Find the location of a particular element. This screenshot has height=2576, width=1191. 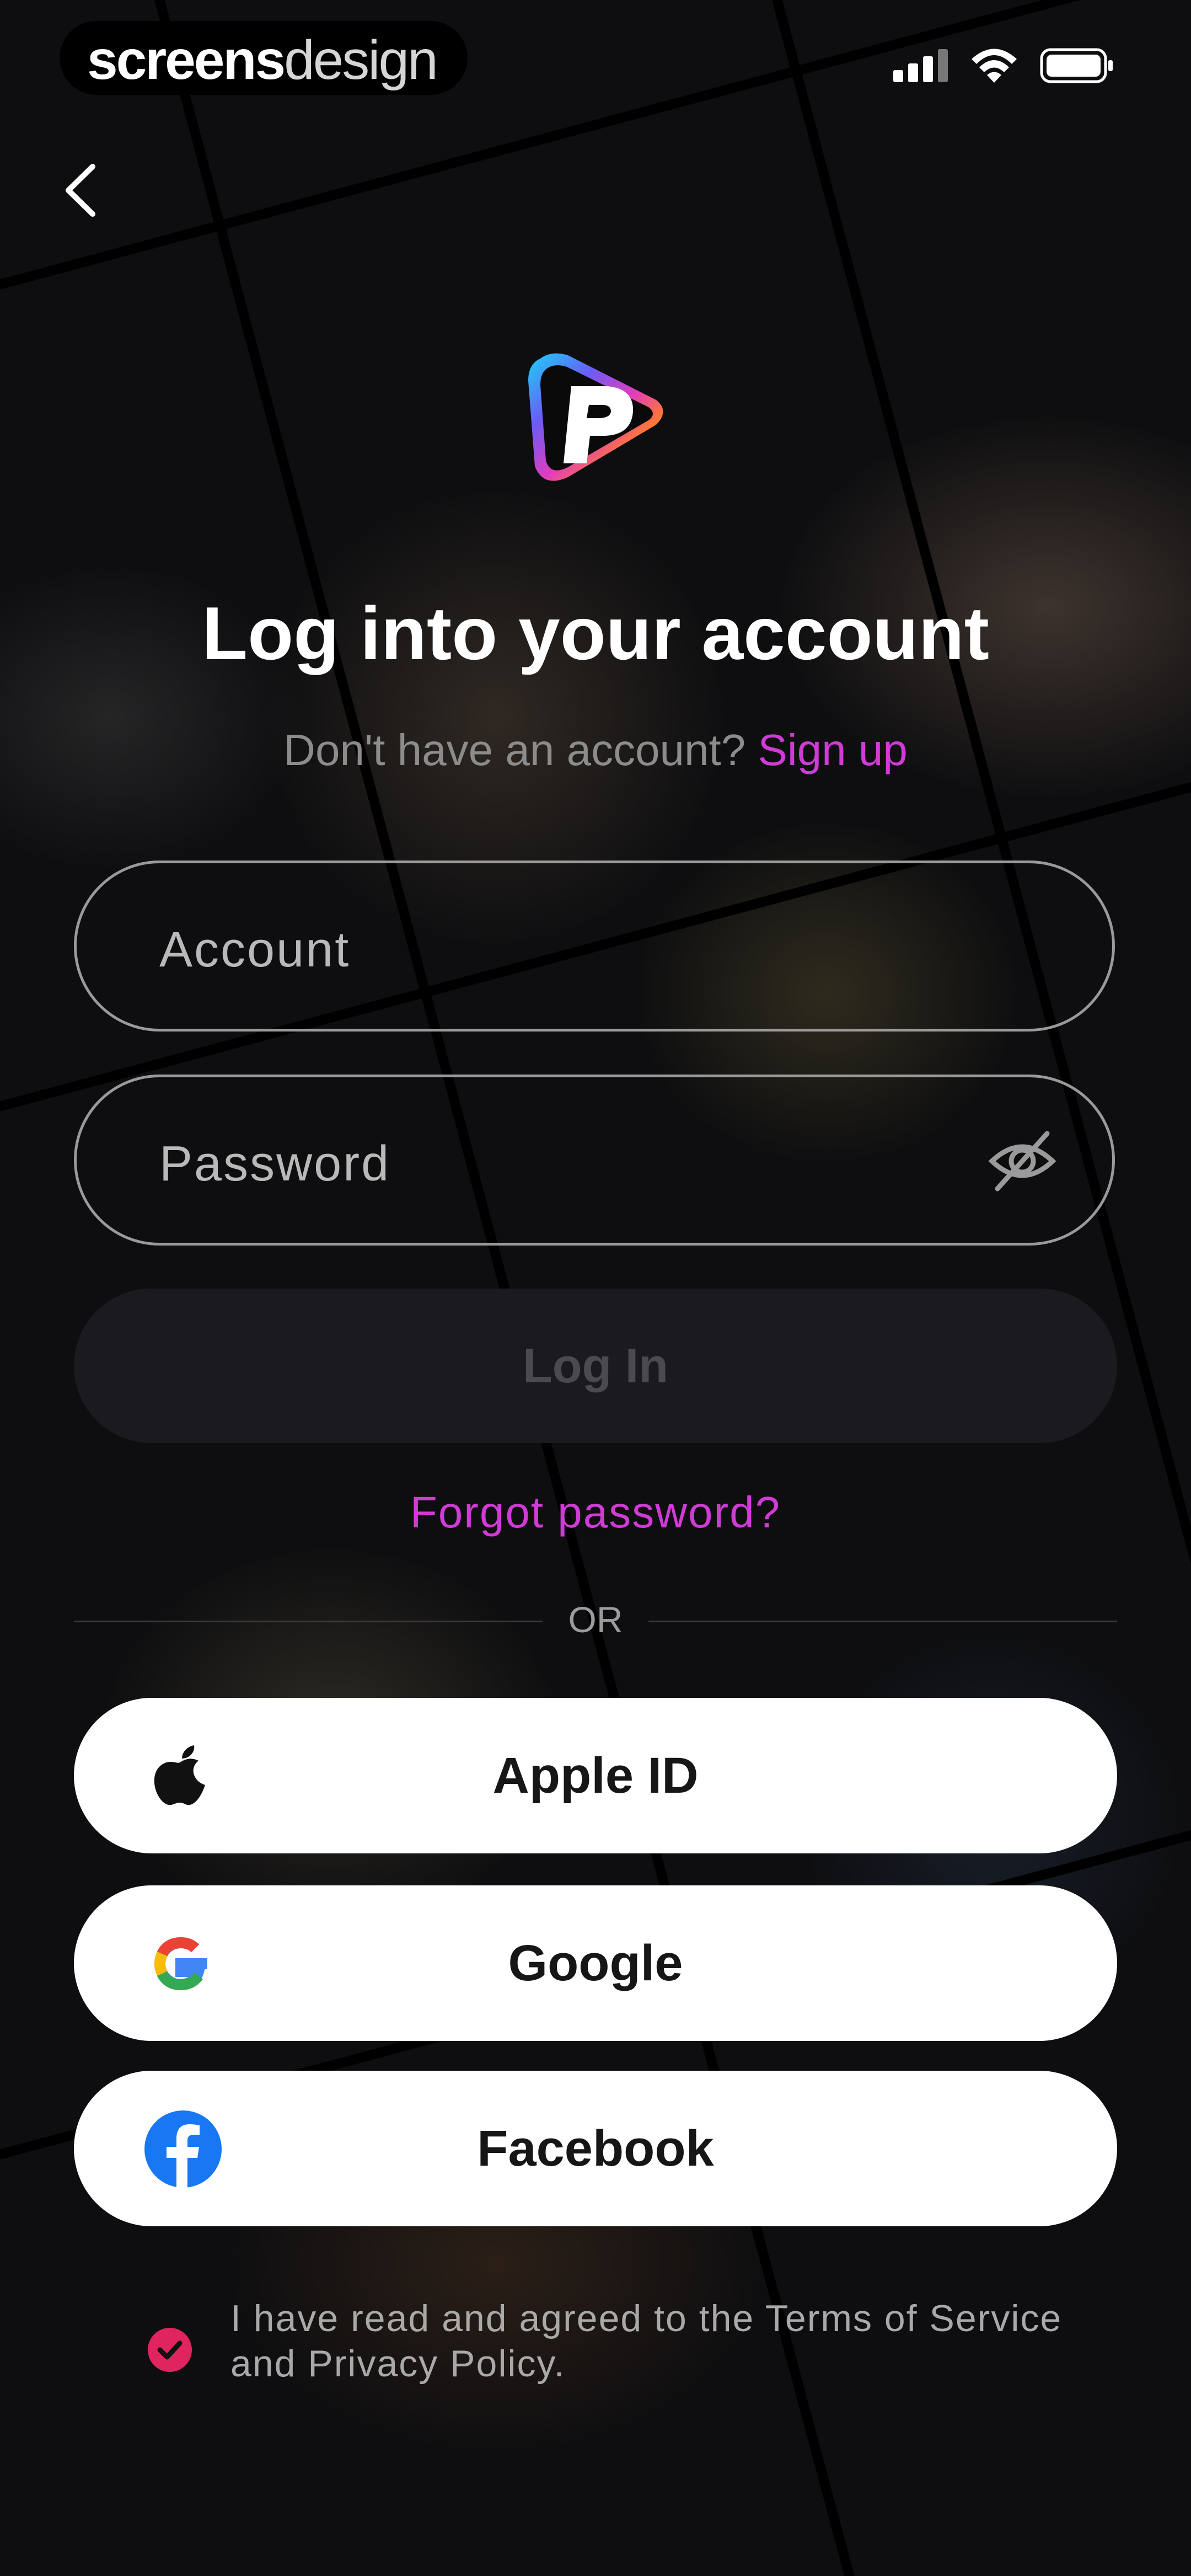

password-placeholder: Password is located at coordinates (275, 1163).